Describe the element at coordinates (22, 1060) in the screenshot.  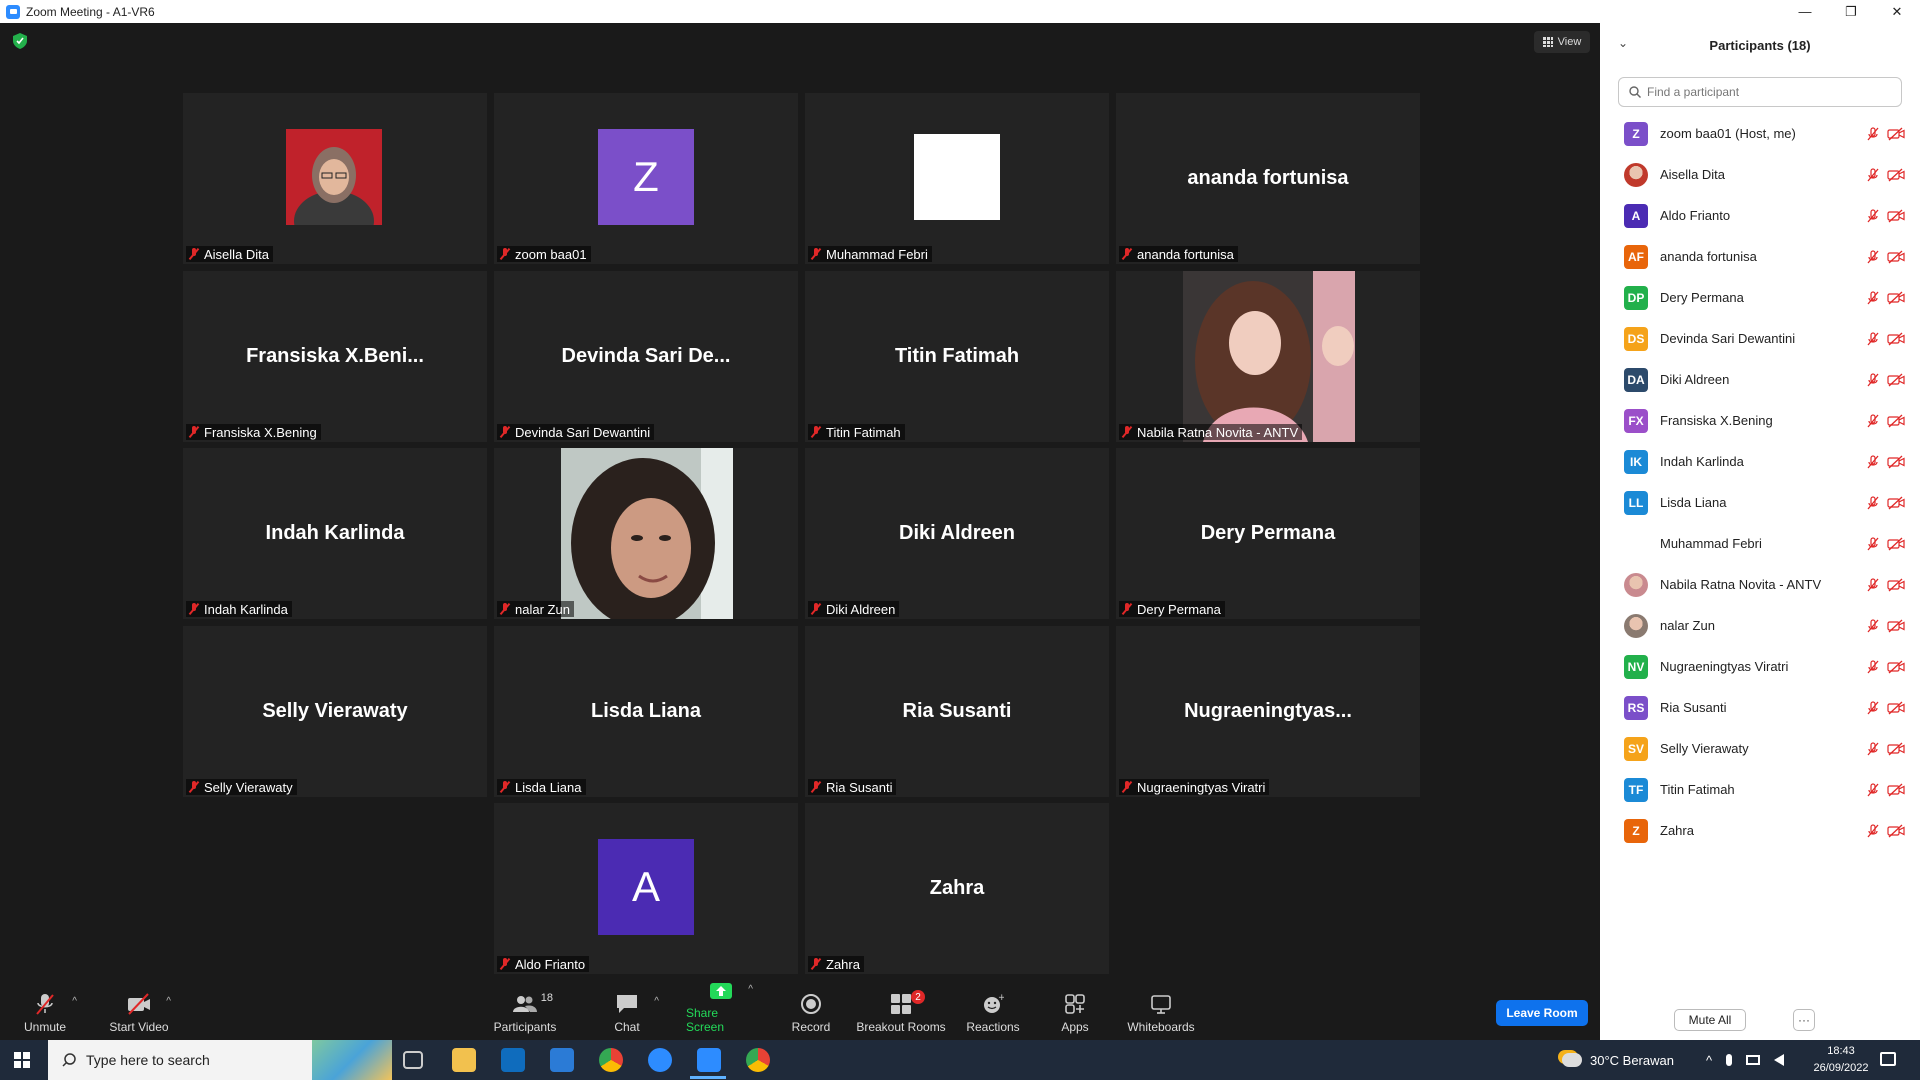
I see `windows-start-icon` at that location.